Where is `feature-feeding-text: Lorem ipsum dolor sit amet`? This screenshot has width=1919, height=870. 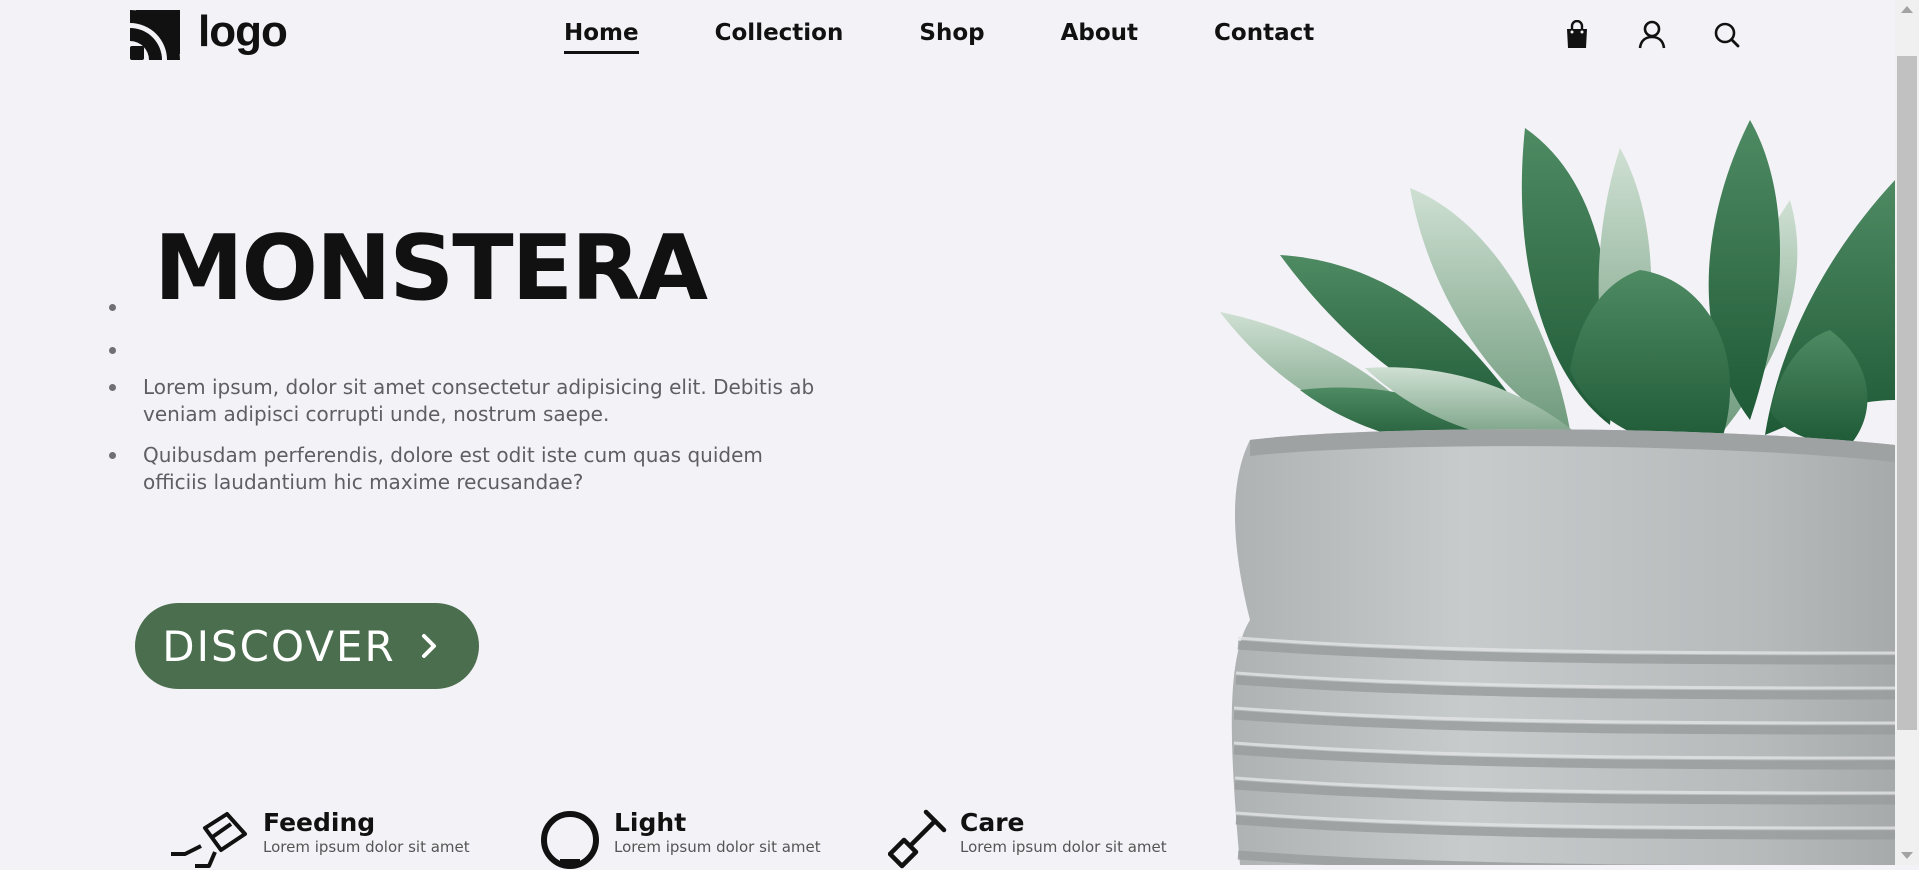 feature-feeding-text: Lorem ipsum dolor sit amet is located at coordinates (366, 847).